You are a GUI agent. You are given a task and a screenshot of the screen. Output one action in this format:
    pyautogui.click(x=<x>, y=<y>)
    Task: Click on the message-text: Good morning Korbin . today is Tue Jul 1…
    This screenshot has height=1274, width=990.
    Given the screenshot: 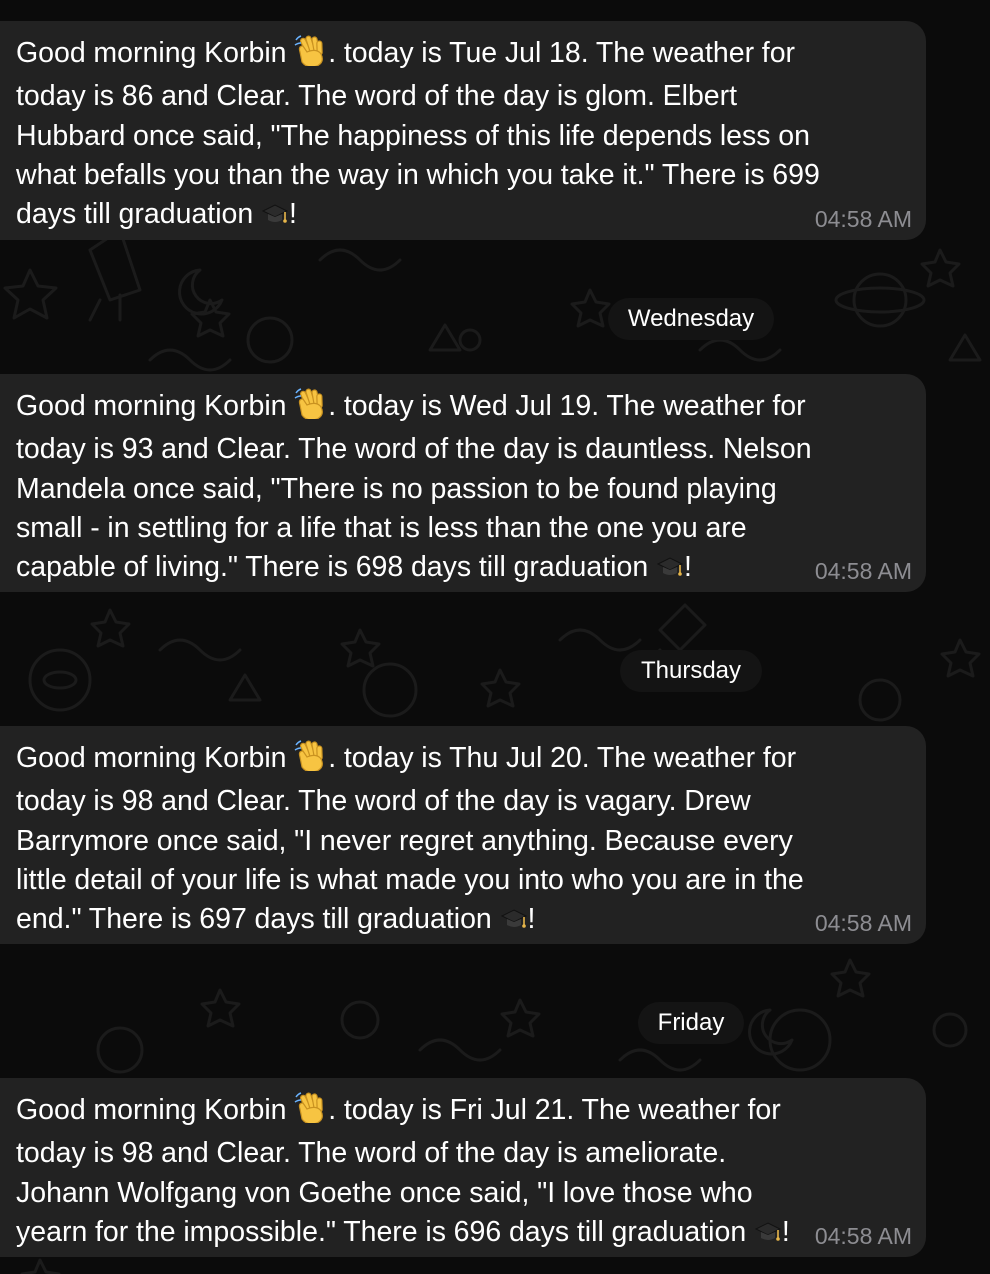 What is the action you would take?
    pyautogui.click(x=421, y=136)
    